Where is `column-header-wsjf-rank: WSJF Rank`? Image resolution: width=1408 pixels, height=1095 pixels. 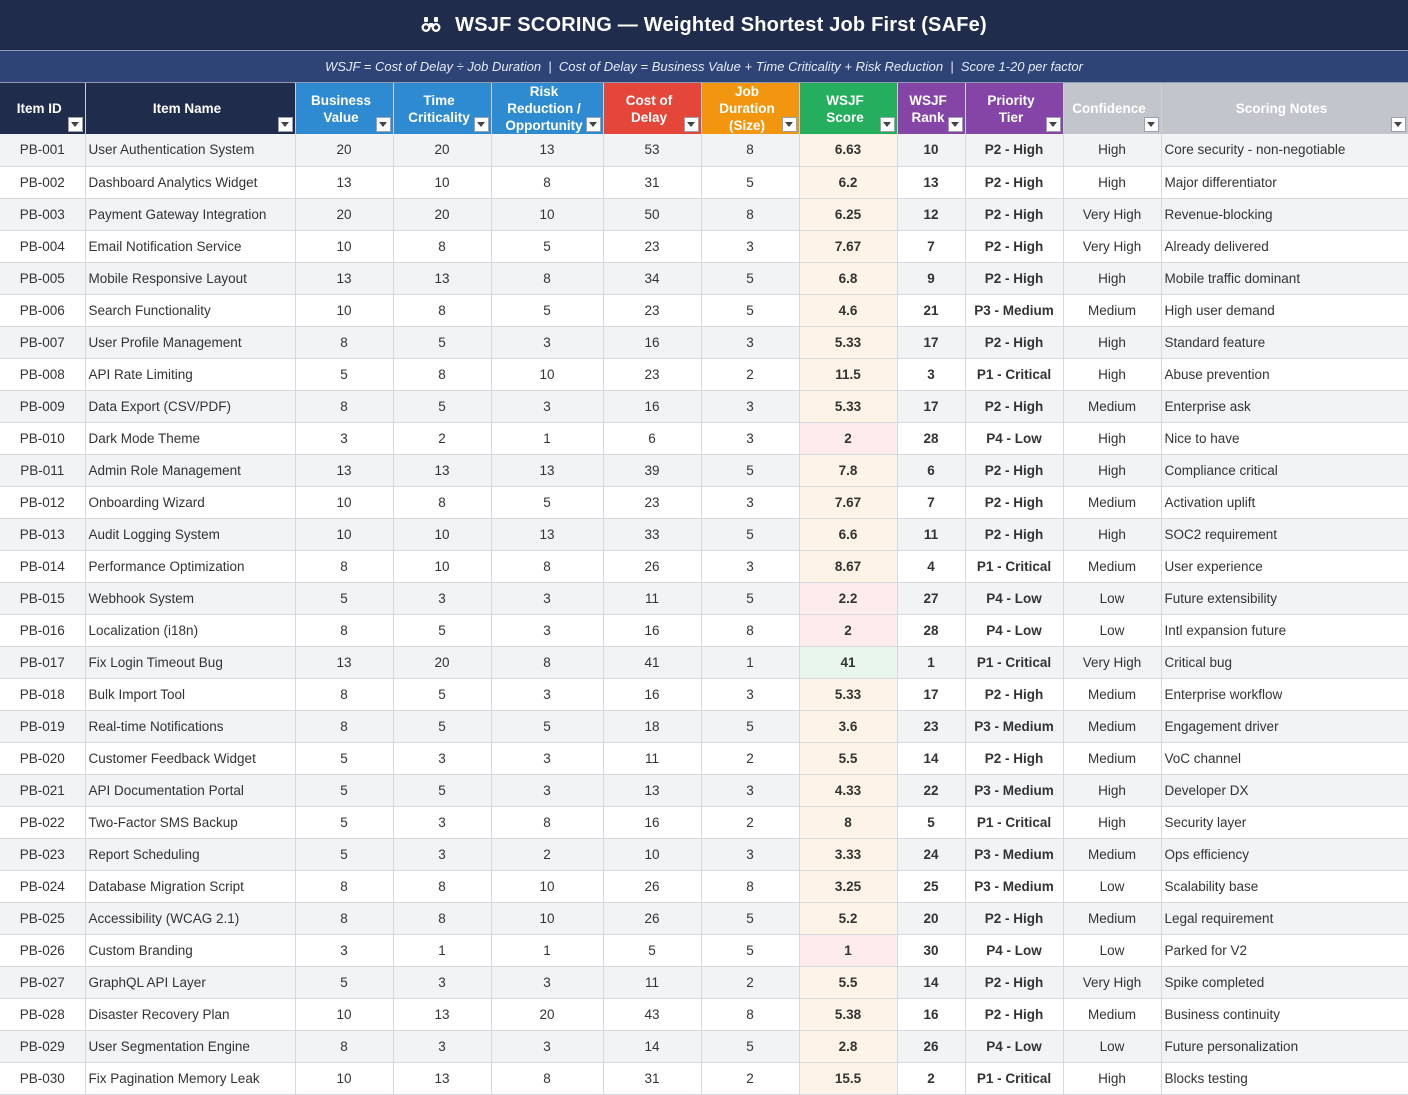
column-header-wsjf-rank: WSJF Rank is located at coordinates (931, 108).